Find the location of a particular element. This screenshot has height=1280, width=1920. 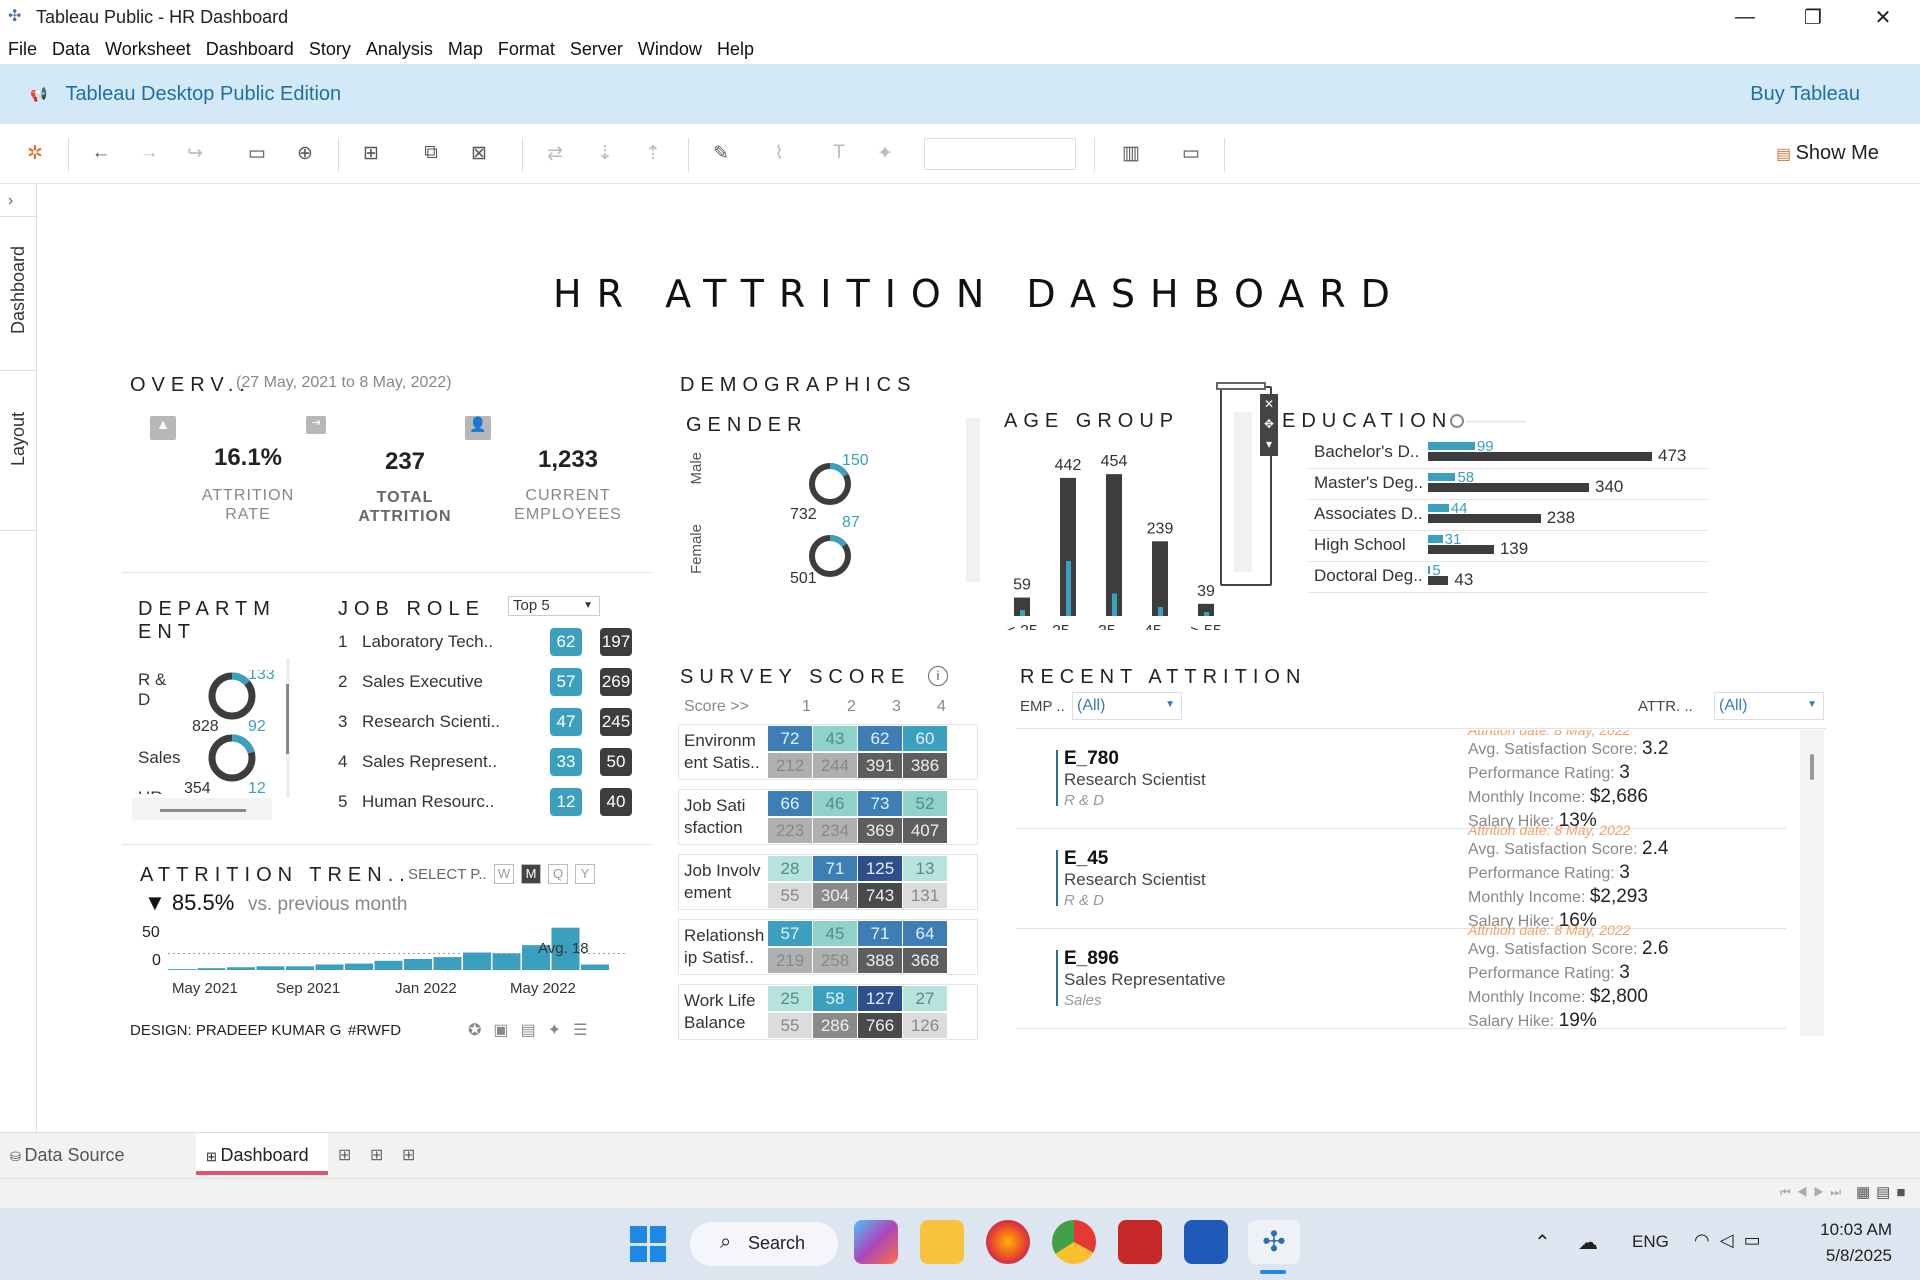

sort-asc-icon: ⇣ is located at coordinates (605, 153).